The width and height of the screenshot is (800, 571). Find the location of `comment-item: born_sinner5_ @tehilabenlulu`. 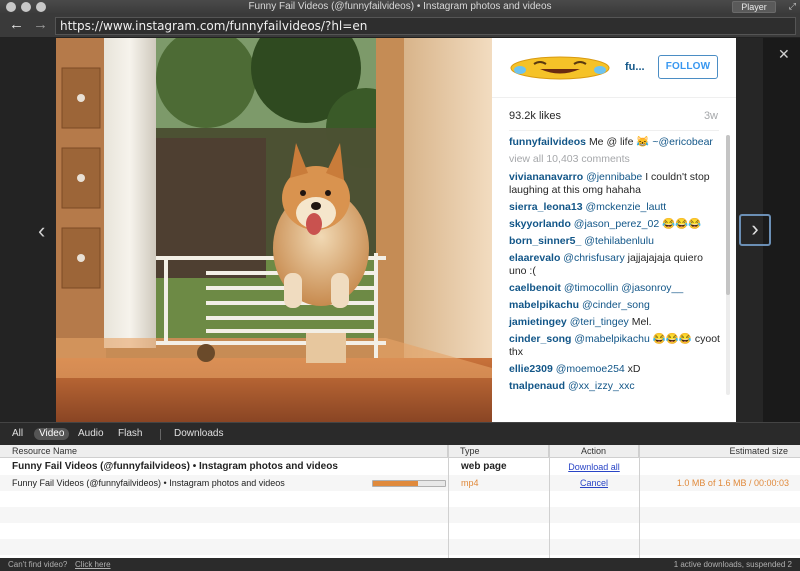

comment-item: born_sinner5_ @tehilabenlulu is located at coordinates (615, 241).